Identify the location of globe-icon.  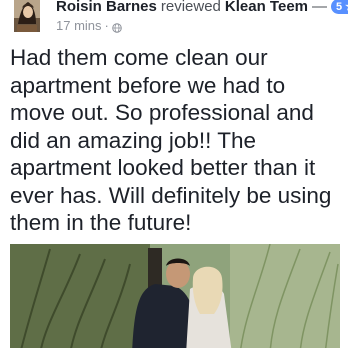
(117, 27).